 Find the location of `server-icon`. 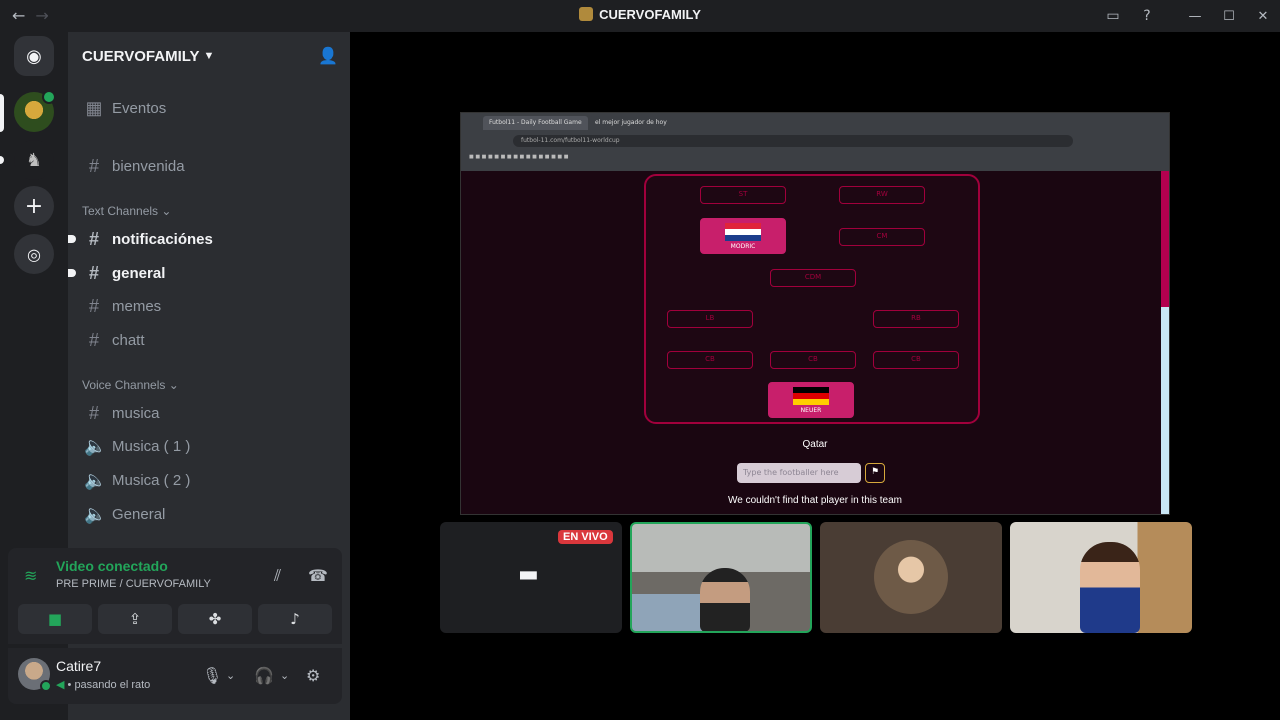

server-icon is located at coordinates (586, 14).